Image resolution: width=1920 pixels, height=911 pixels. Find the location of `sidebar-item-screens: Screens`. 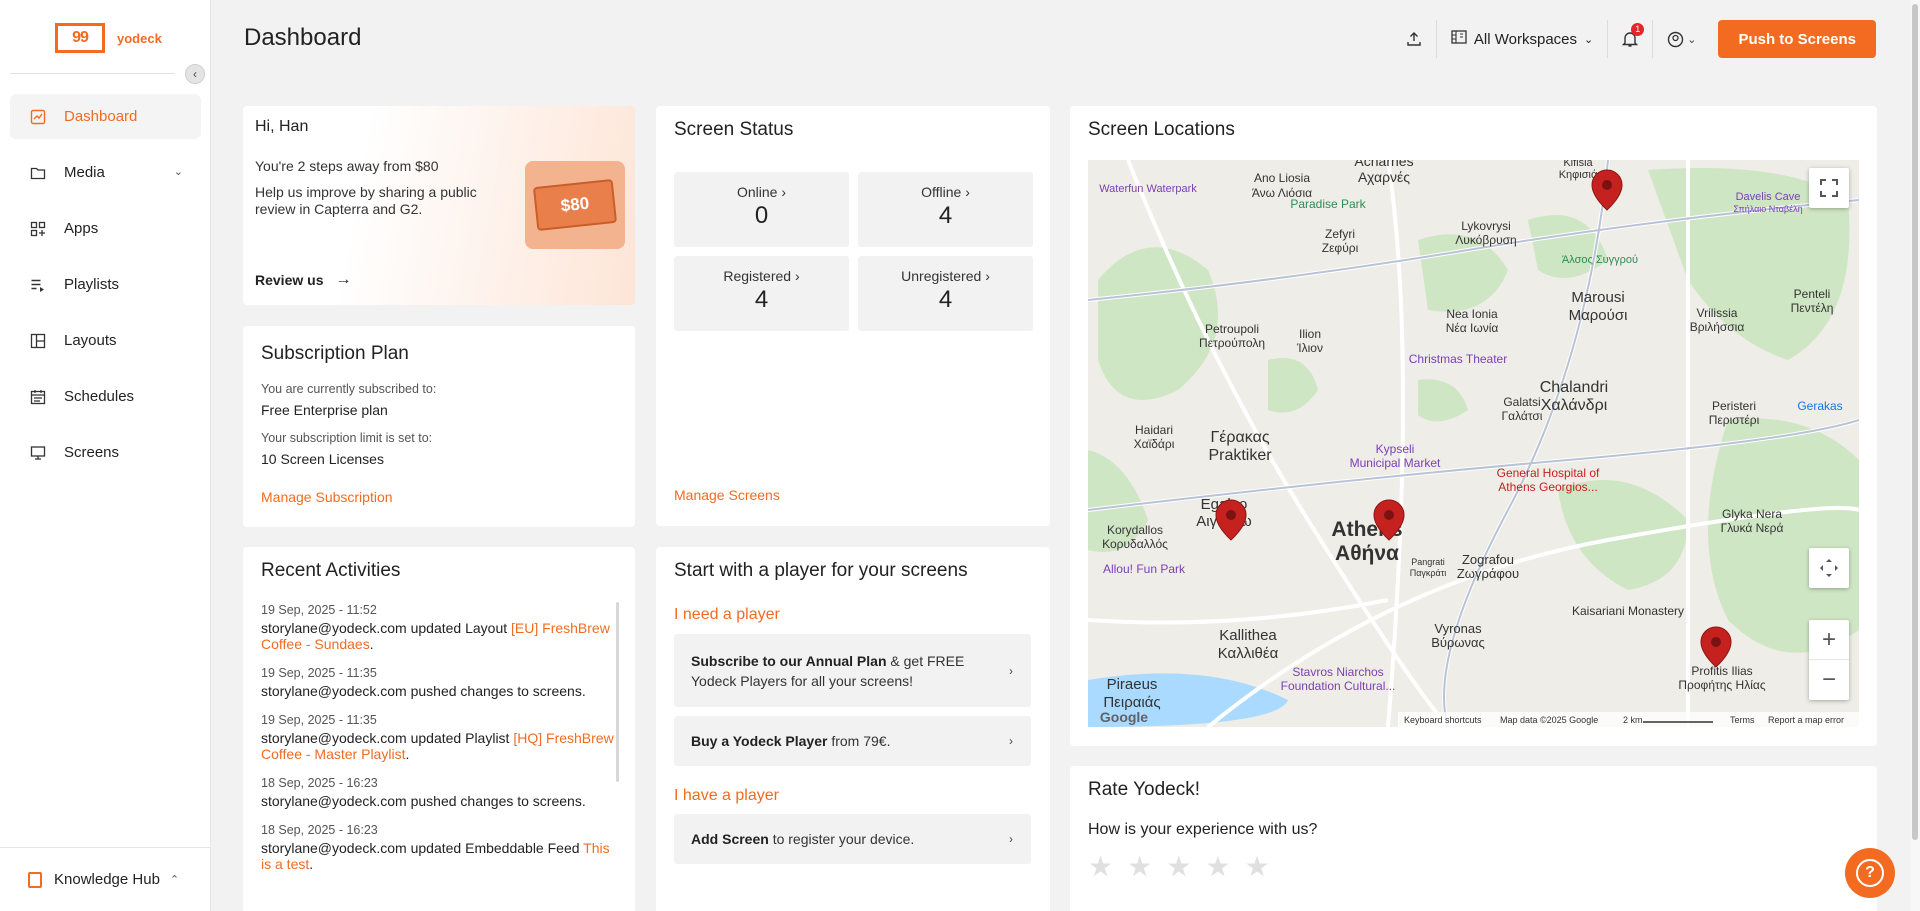

sidebar-item-screens: Screens is located at coordinates (105, 452).